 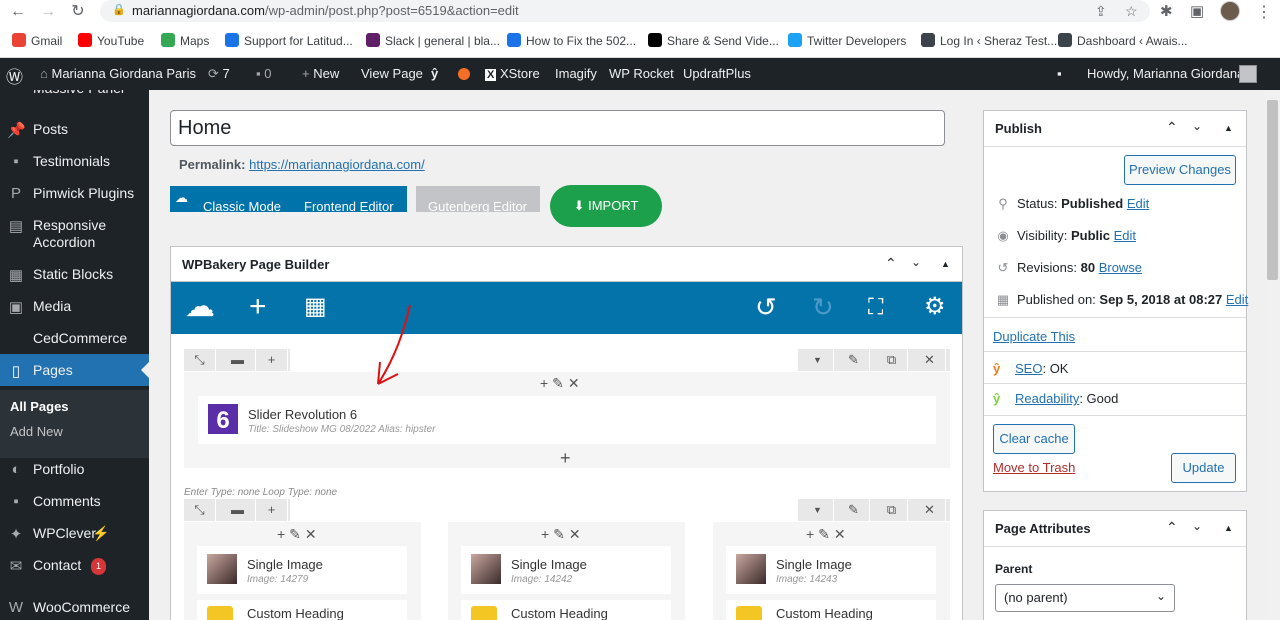 What do you see at coordinates (74, 537) in the screenshot?
I see `sidebar-item-wpclever: ✦ WPClever ⚡` at bounding box center [74, 537].